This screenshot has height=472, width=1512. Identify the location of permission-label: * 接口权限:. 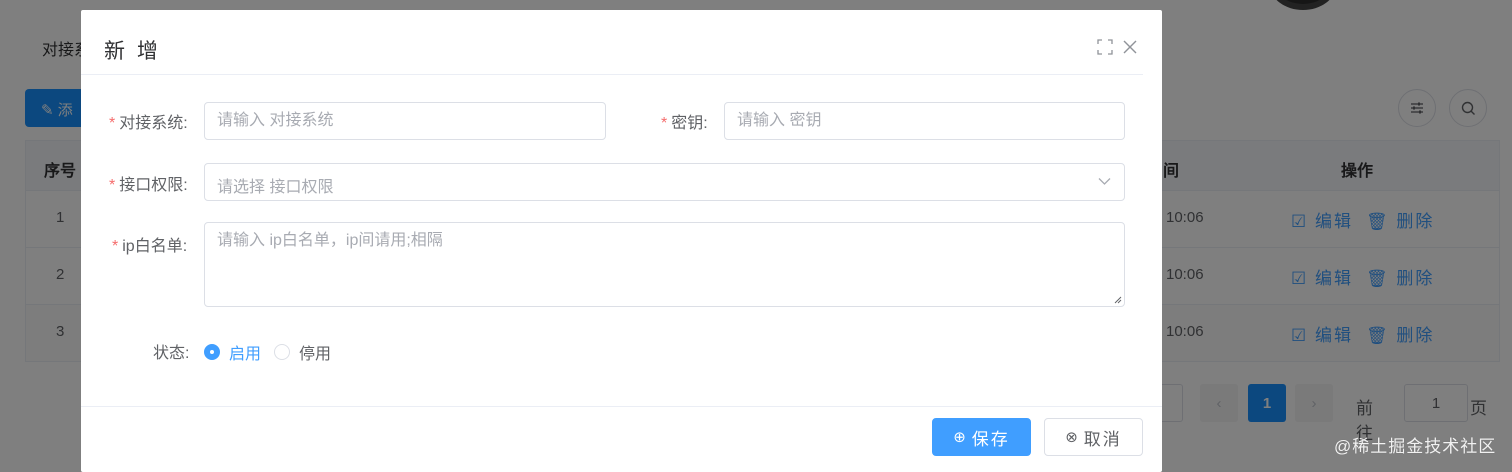
(148, 183).